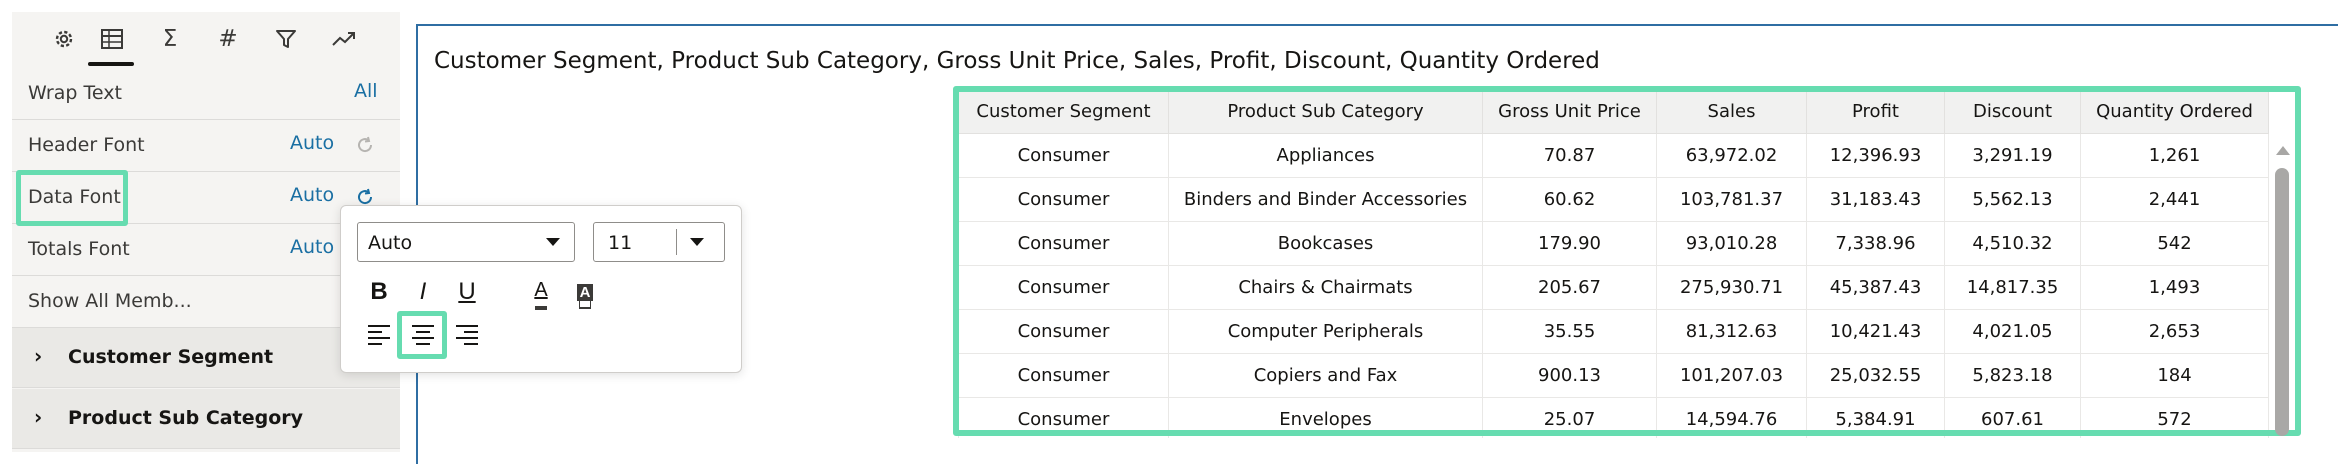 The height and width of the screenshot is (464, 2338). I want to click on table-cell: 45,387.43, so click(1875, 287).